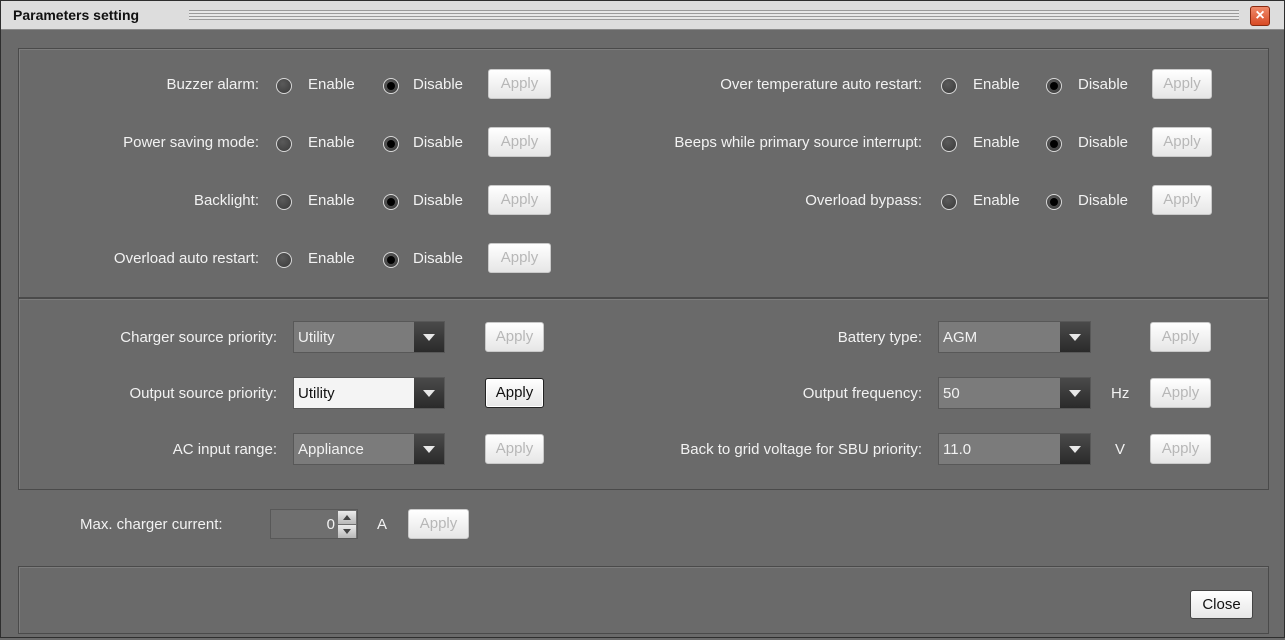 The height and width of the screenshot is (640, 1285). Describe the element at coordinates (191, 142) in the screenshot. I see `power-saving-label: Power saving mode:` at that location.